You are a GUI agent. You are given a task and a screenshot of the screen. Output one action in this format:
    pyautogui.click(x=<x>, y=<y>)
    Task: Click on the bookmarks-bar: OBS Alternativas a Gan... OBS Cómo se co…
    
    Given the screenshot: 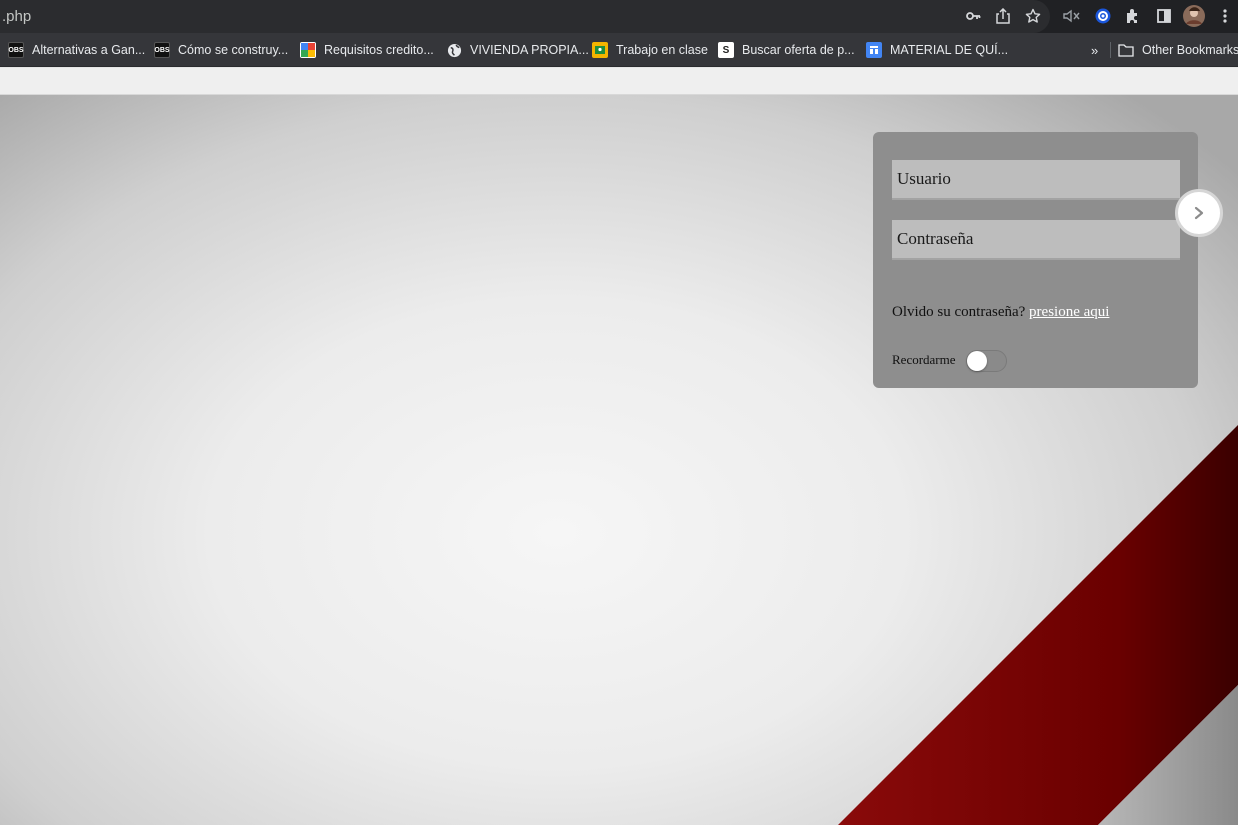 What is the action you would take?
    pyautogui.click(x=619, y=50)
    